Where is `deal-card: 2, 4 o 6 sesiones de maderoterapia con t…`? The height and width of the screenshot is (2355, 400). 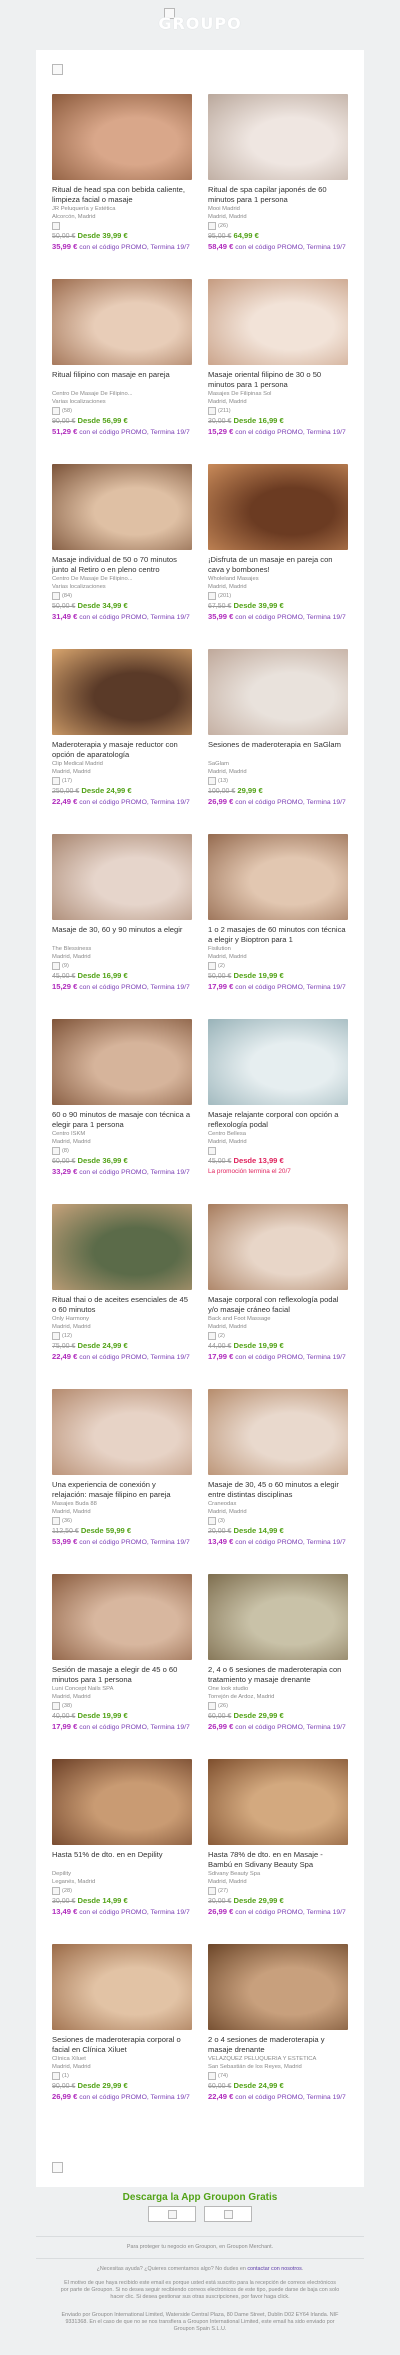 deal-card: 2, 4 o 6 sesiones de maderoterapia con t… is located at coordinates (278, 1666).